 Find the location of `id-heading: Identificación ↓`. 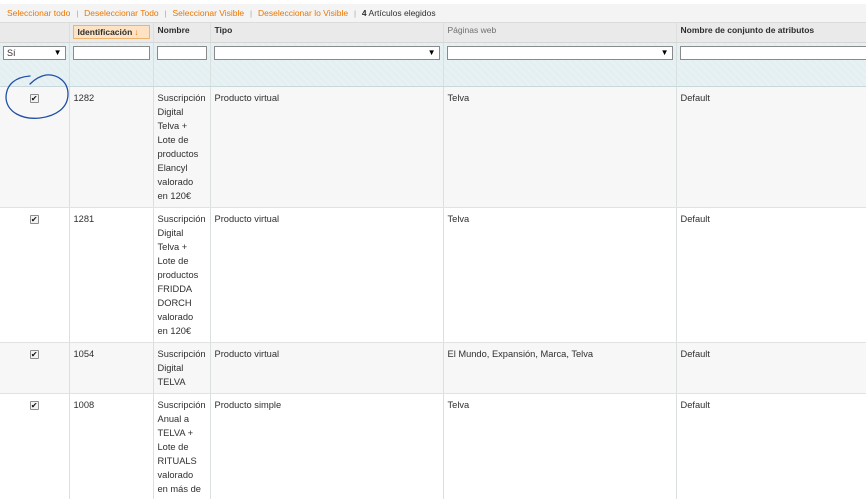

id-heading: Identificación ↓ is located at coordinates (111, 33).